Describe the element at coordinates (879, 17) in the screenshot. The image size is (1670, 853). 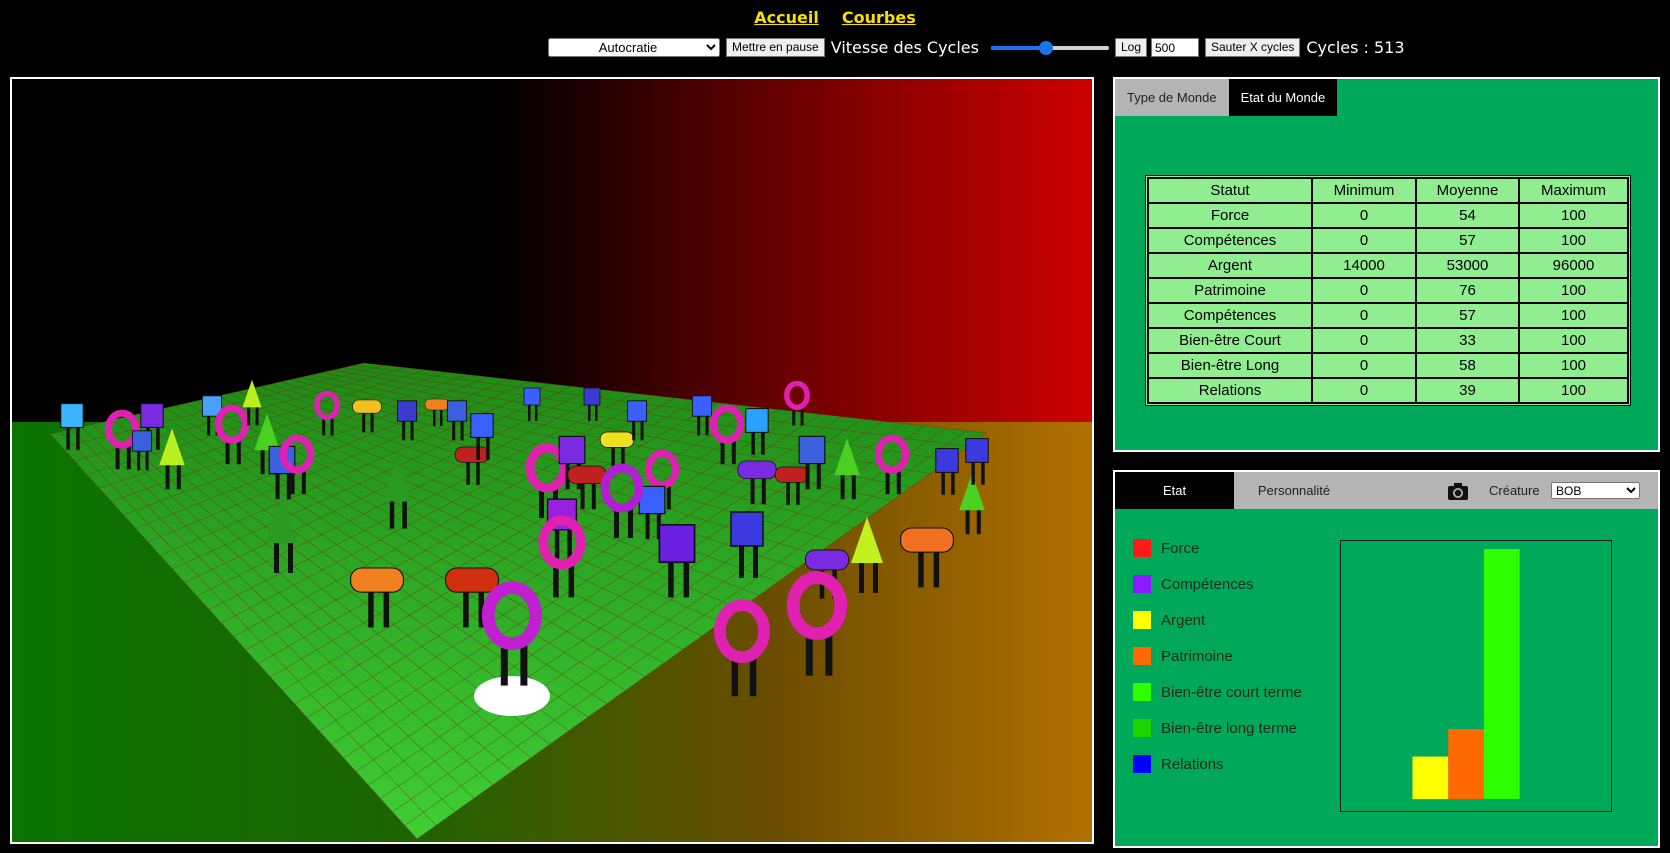
I see `nav-link-curves: Courbes` at that location.